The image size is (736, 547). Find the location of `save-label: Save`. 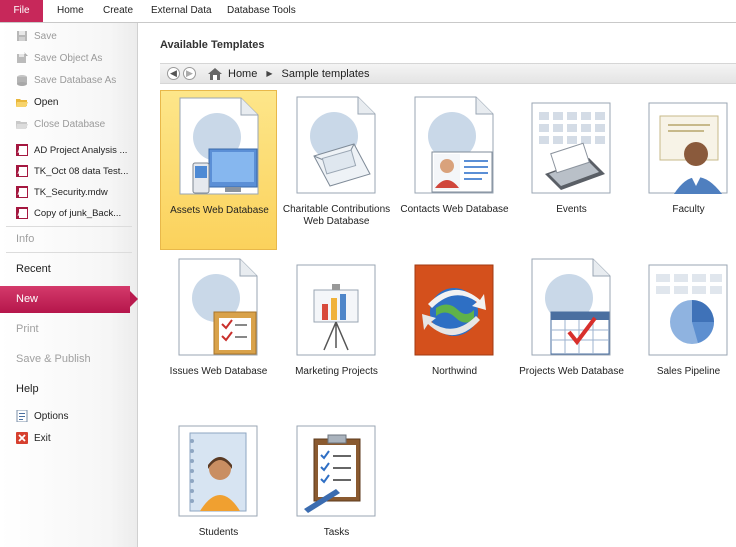

save-label: Save is located at coordinates (45, 36).